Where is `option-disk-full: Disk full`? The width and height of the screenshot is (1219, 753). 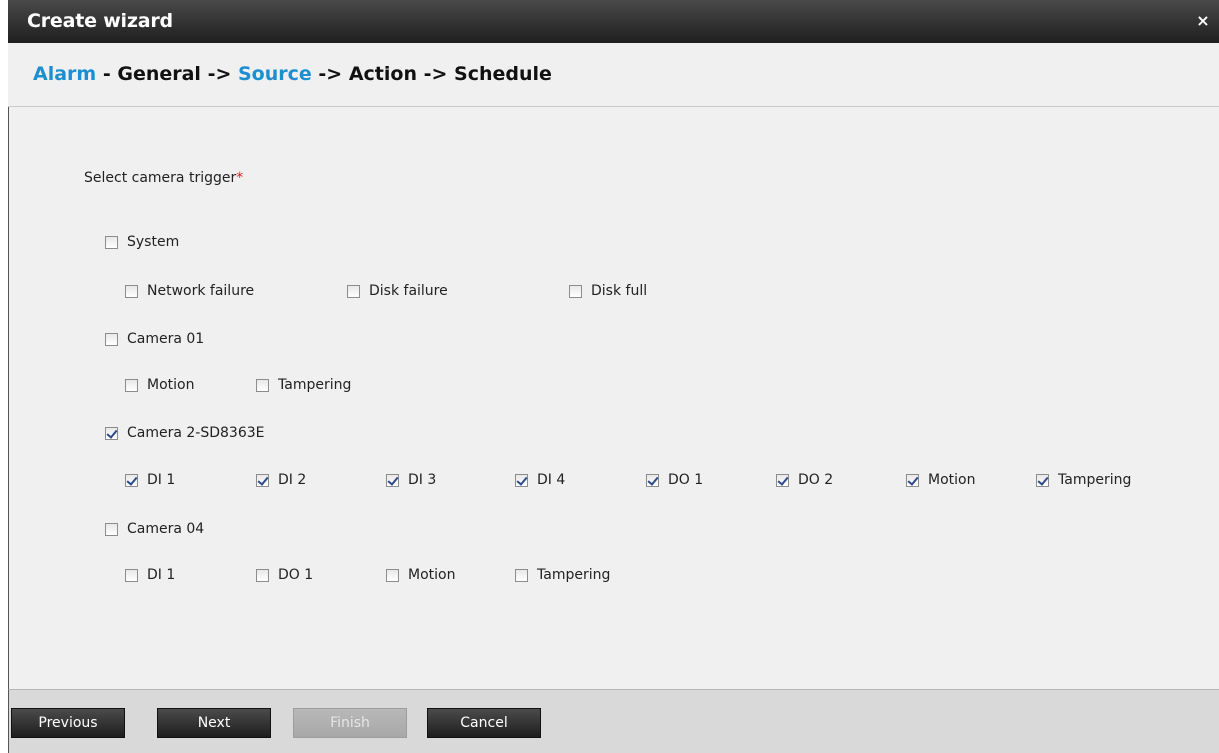
option-disk-full: Disk full is located at coordinates (608, 291).